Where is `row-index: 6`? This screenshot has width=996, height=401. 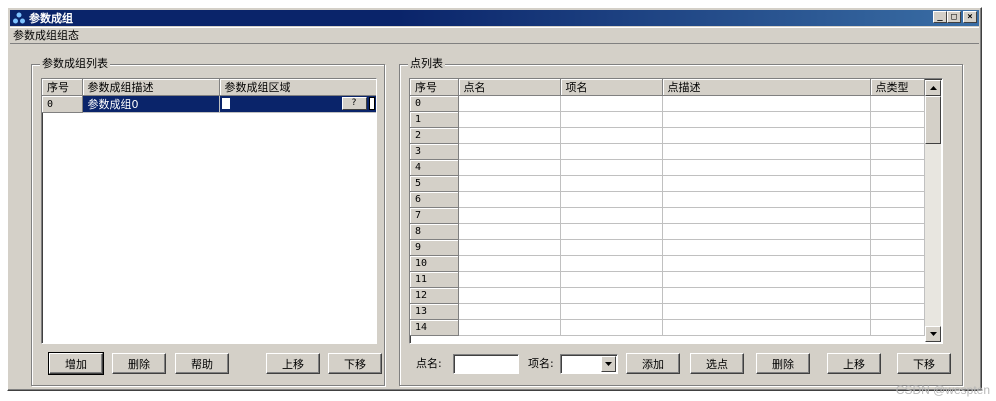 row-index: 6 is located at coordinates (434, 199).